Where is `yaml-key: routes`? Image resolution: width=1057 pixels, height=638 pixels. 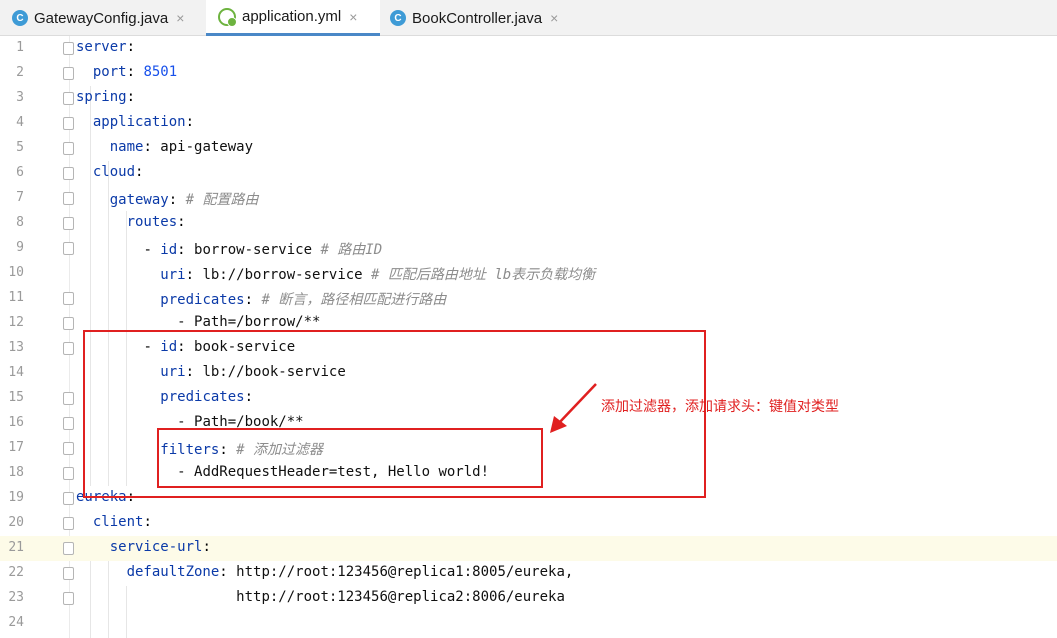
yaml-key: routes is located at coordinates (152, 222).